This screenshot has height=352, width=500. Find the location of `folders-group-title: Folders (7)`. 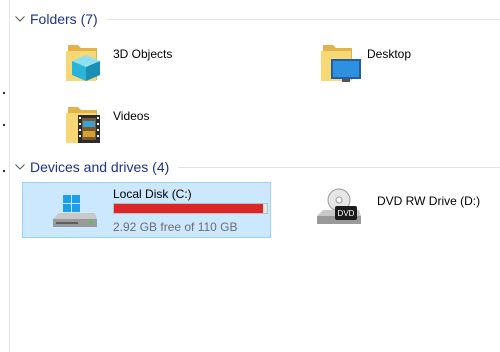

folders-group-title: Folders (7) is located at coordinates (64, 19).